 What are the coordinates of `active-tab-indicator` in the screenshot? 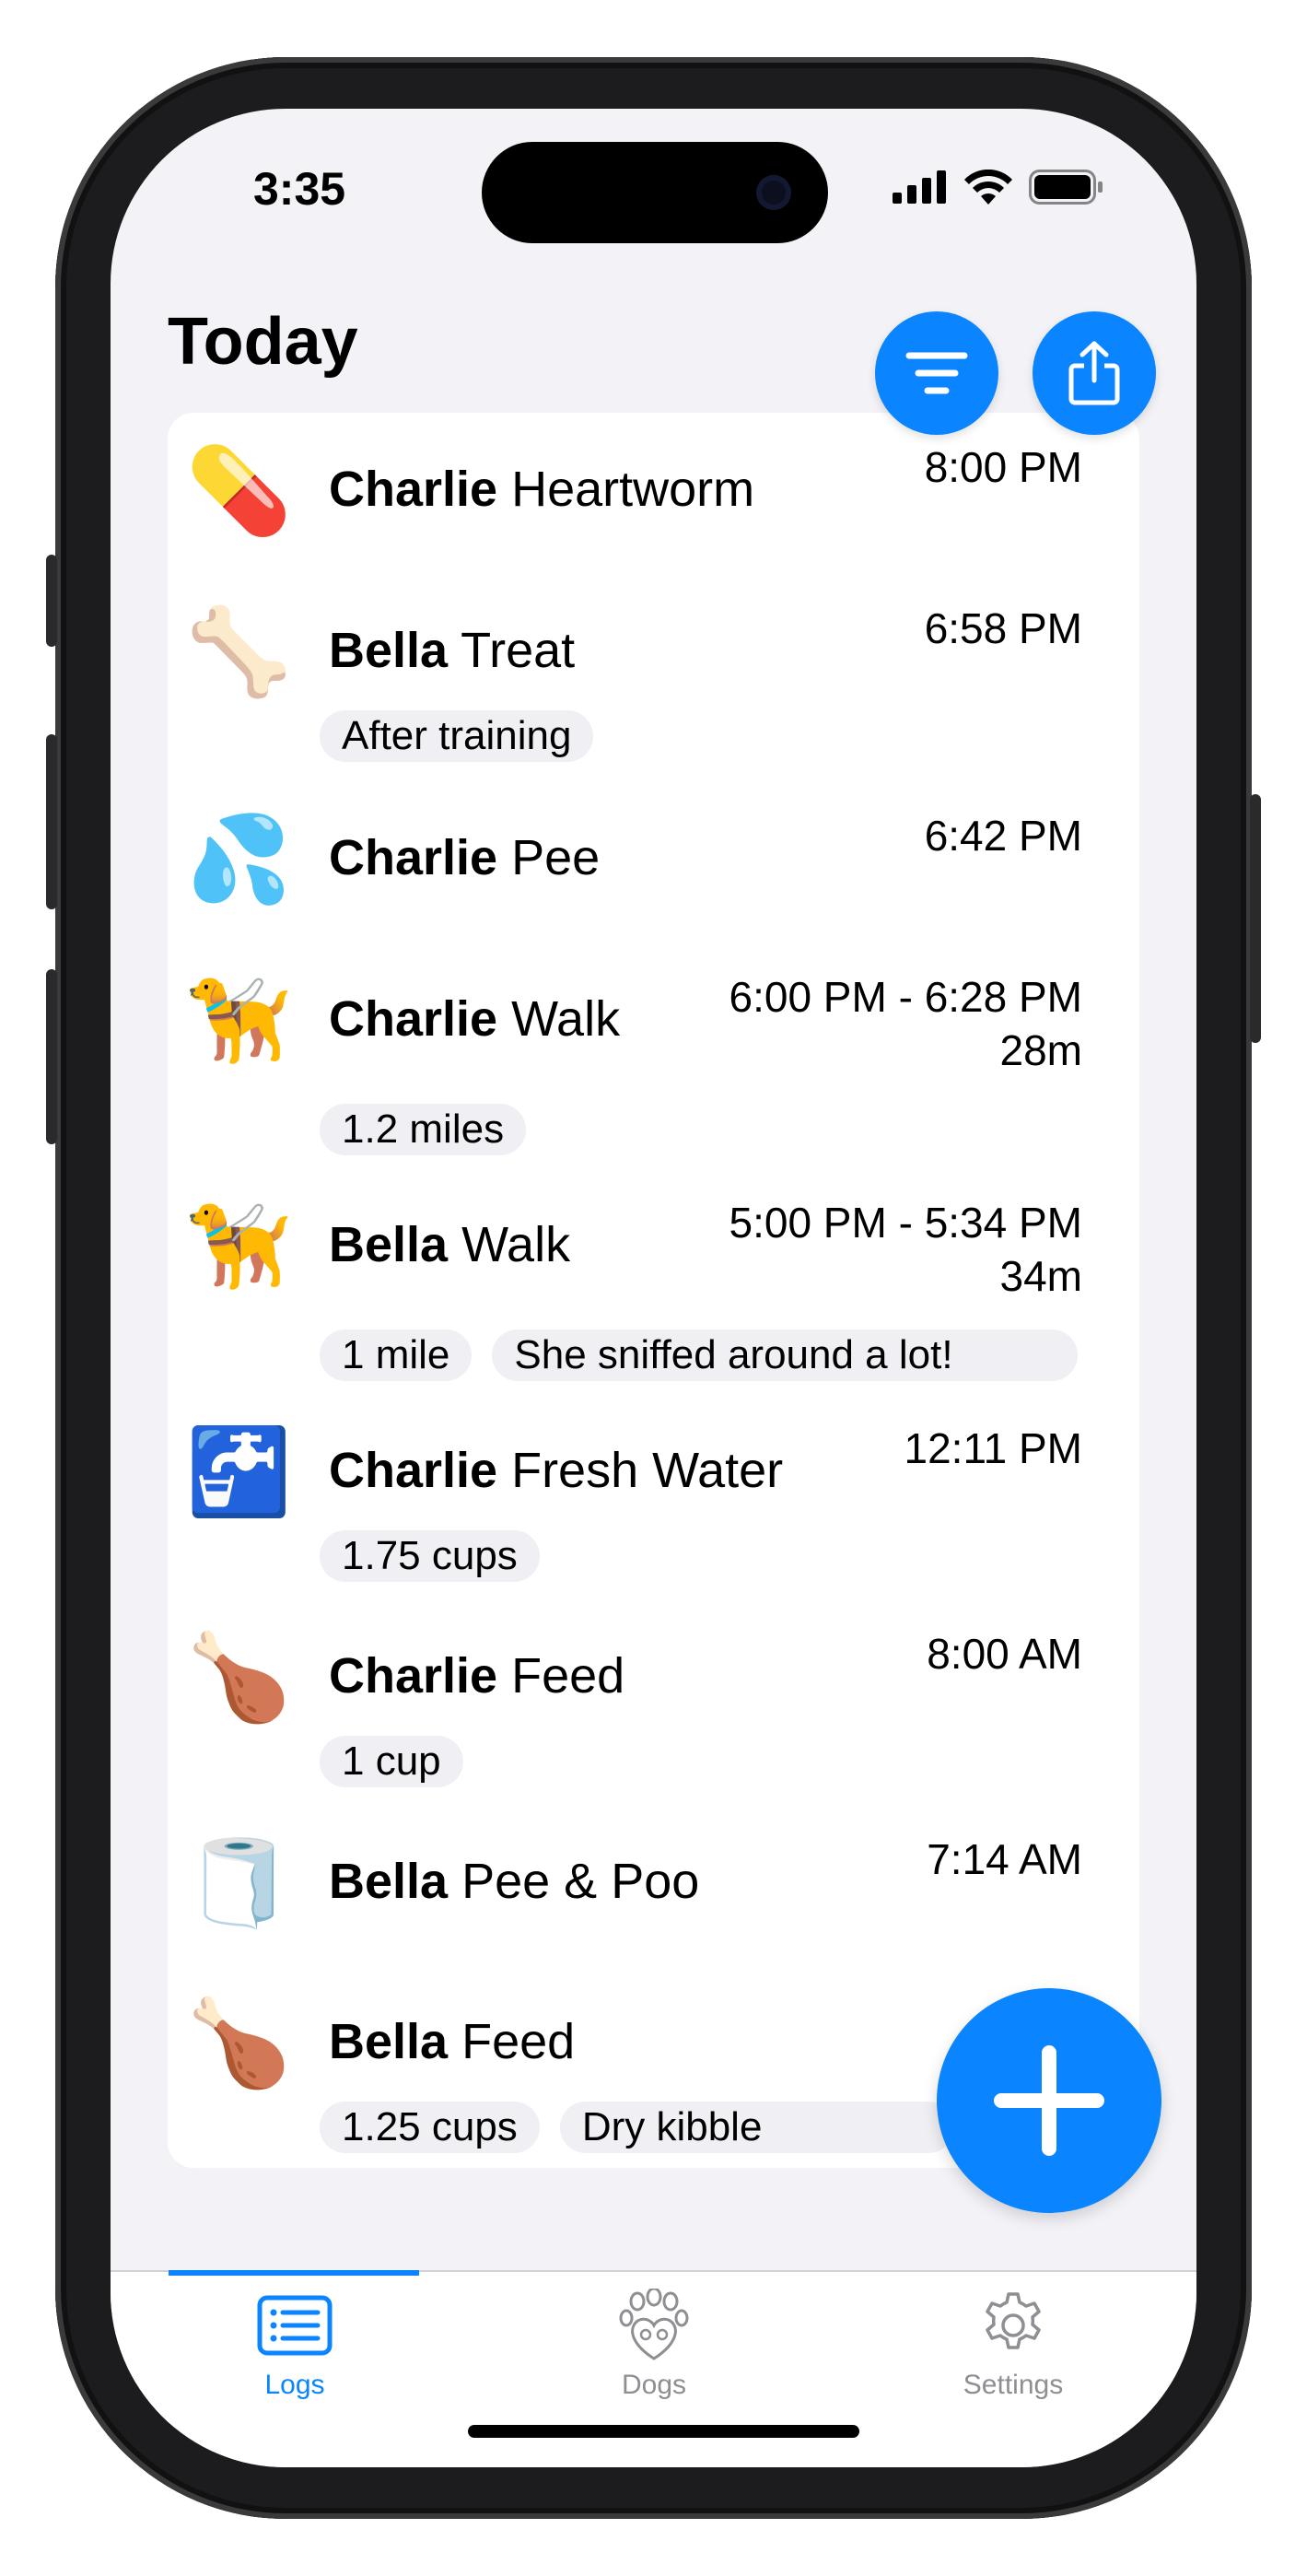 It's located at (294, 2273).